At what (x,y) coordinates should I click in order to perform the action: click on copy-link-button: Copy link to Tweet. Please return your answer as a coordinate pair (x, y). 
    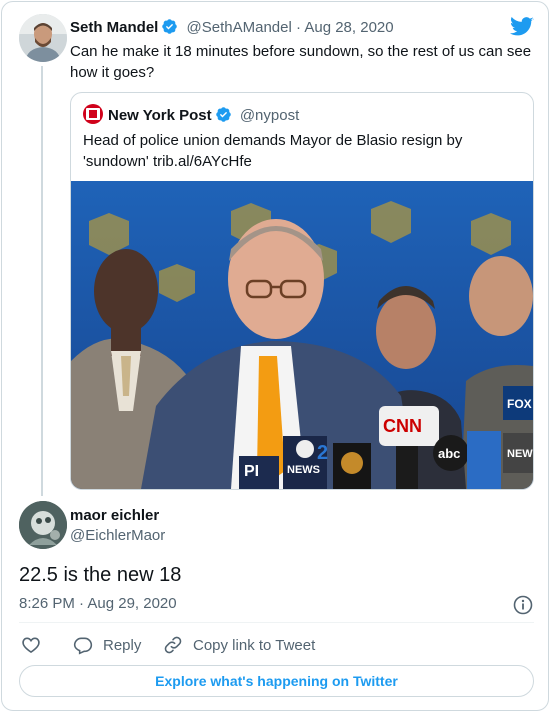
    Looking at the image, I should click on (239, 645).